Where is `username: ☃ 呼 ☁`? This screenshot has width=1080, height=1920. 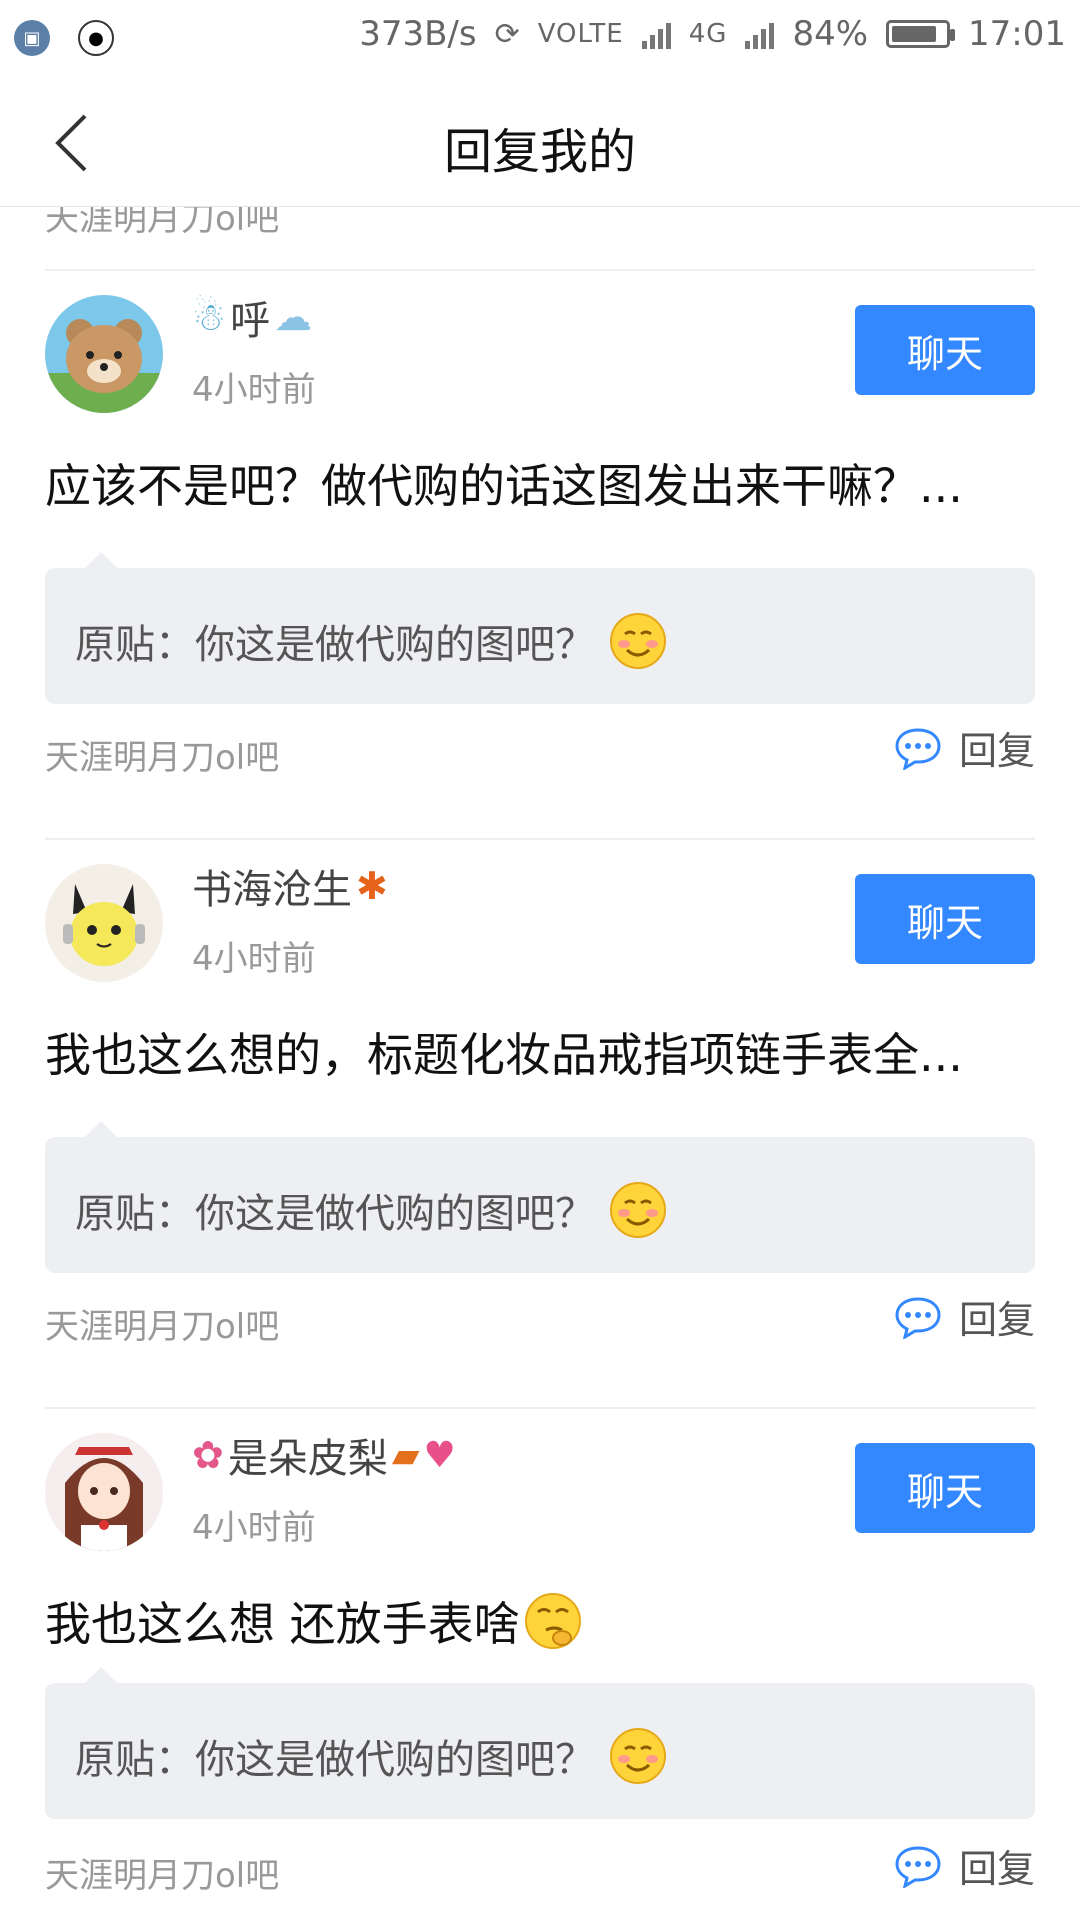
username: ☃ 呼 ☁ is located at coordinates (252, 317).